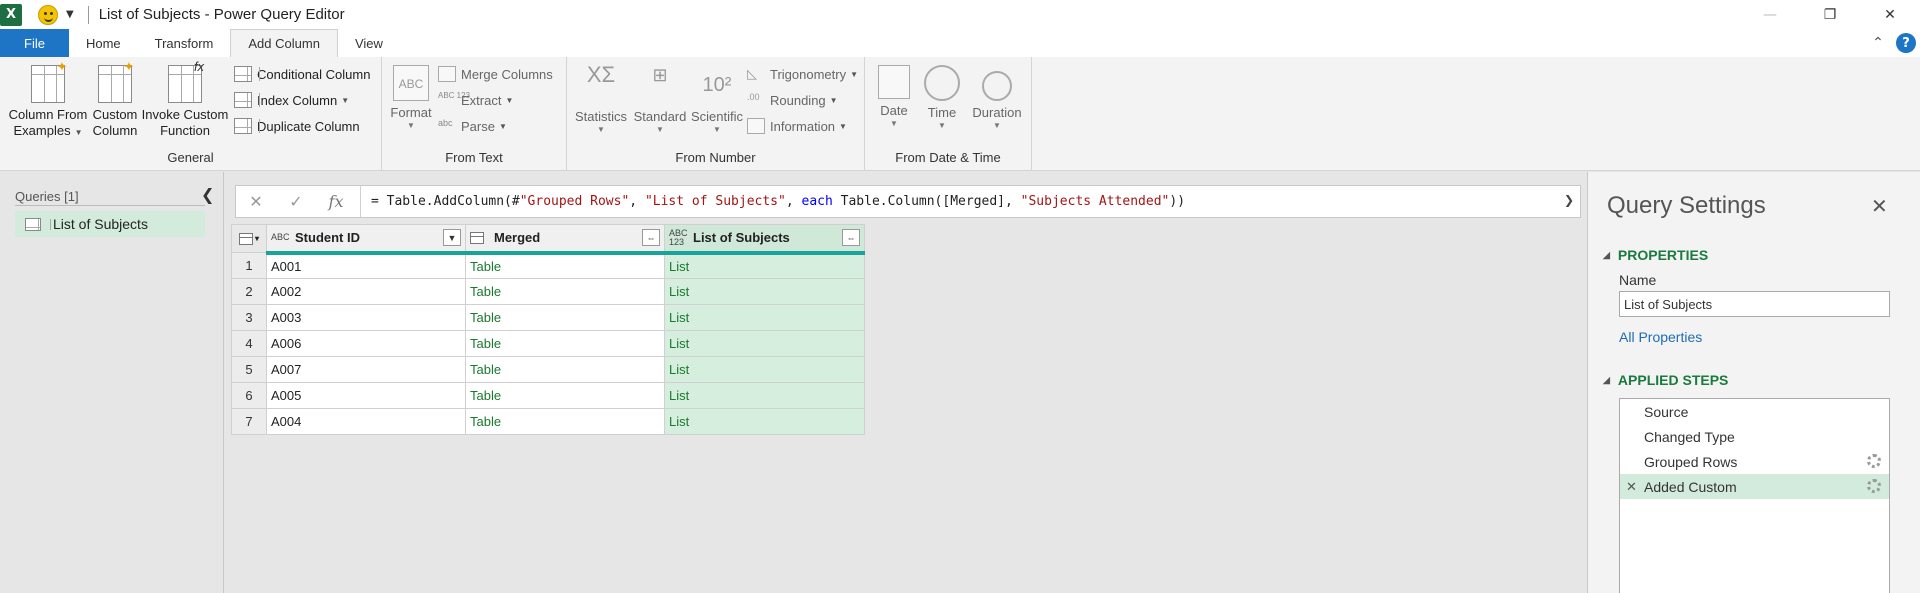  Describe the element at coordinates (366, 395) in the screenshot. I see `cell-student-id: A005` at that location.